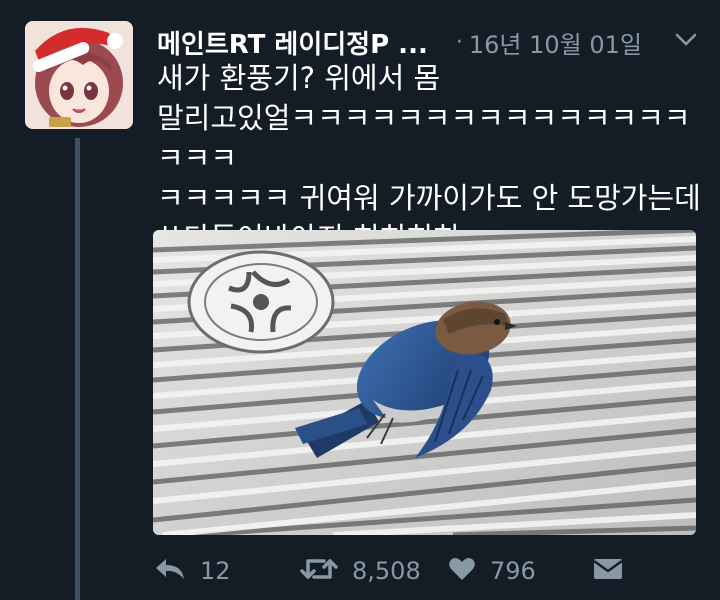 The image size is (720, 600). I want to click on reply-icon, so click(170, 571).